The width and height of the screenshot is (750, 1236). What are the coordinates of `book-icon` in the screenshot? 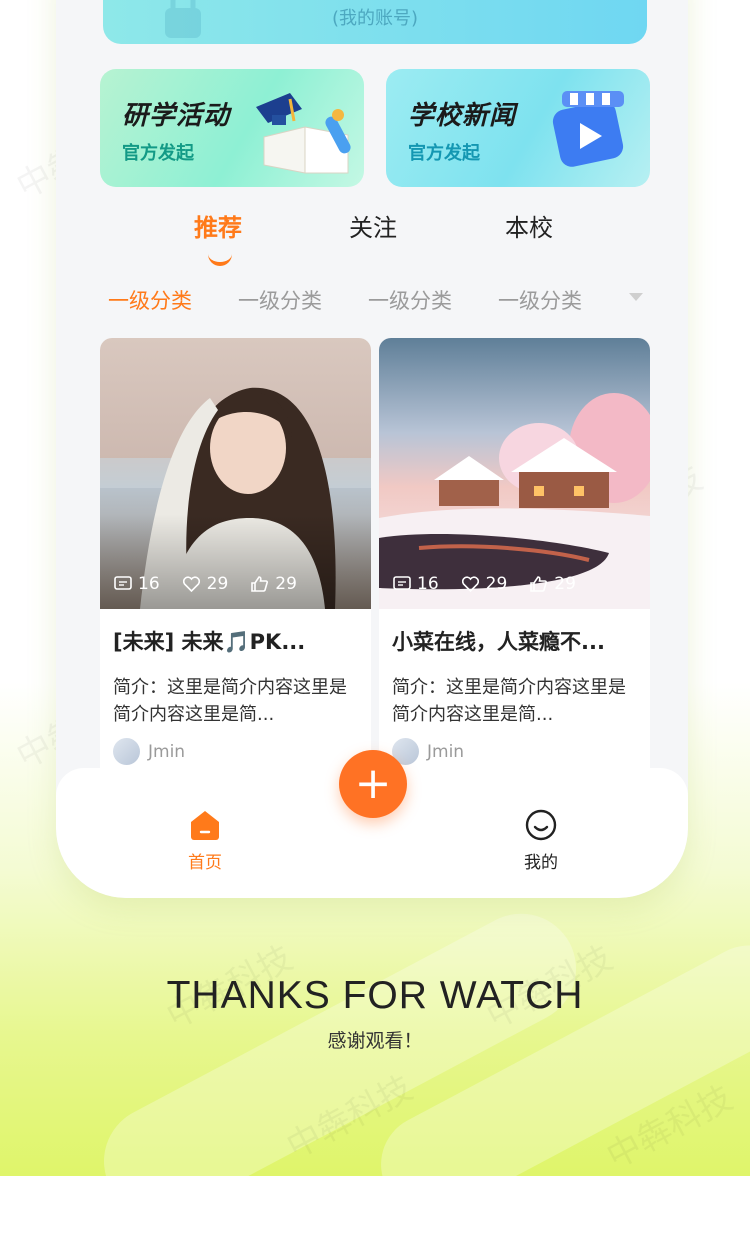 It's located at (303, 133).